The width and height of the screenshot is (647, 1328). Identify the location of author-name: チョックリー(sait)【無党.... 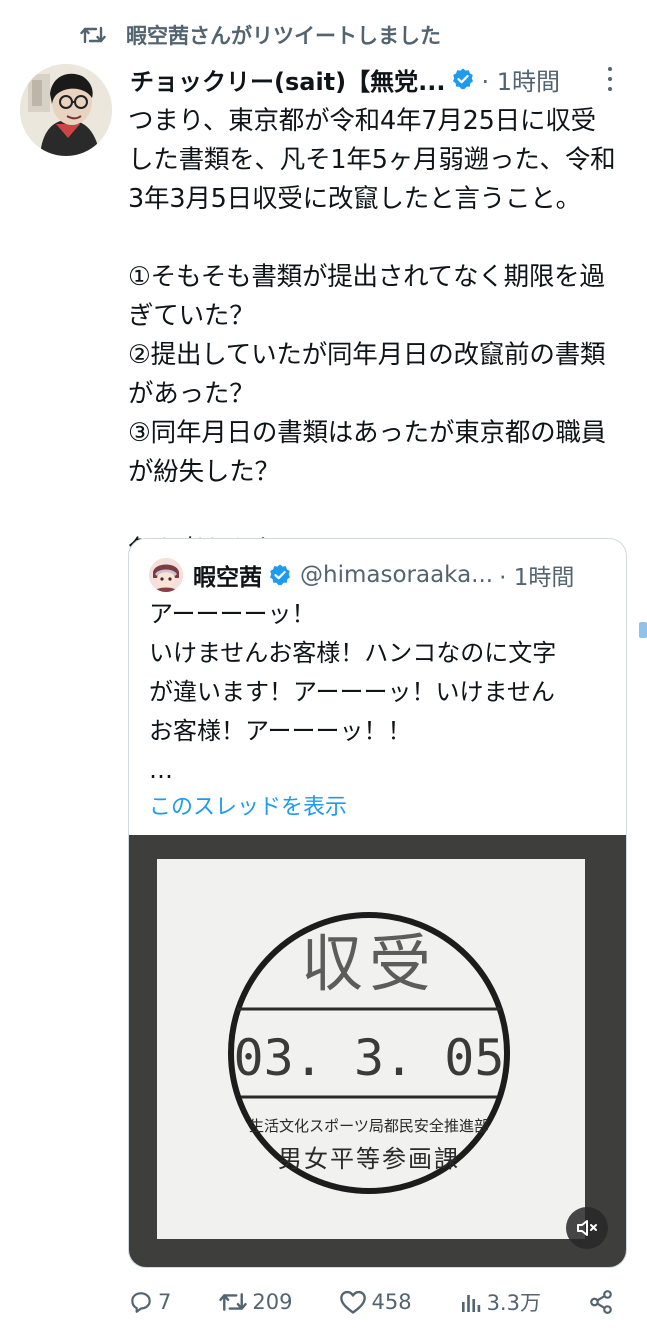
(287, 79).